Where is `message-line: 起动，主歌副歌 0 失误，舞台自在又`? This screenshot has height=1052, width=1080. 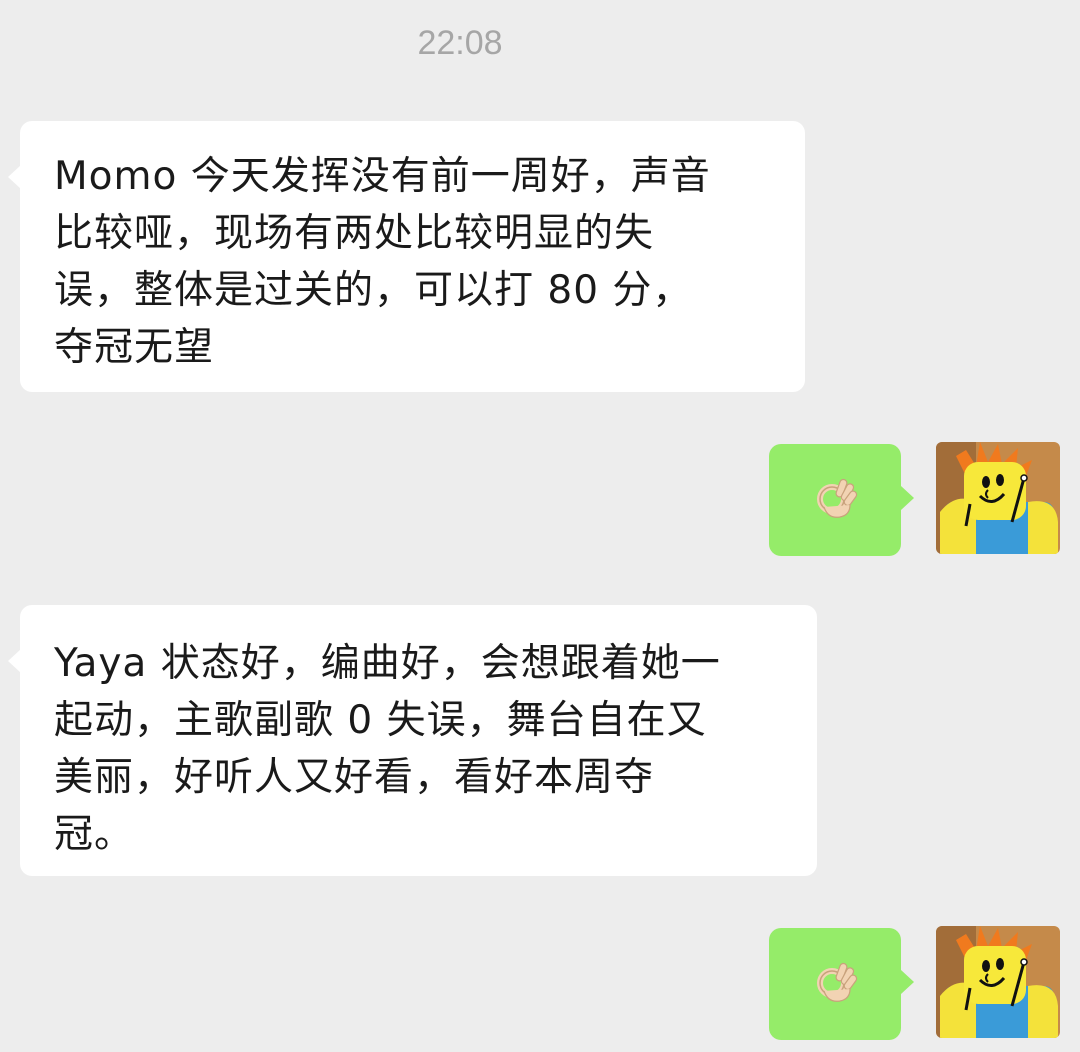 message-line: 起动，主歌副歌 0 失误，舞台自在又 is located at coordinates (380, 720).